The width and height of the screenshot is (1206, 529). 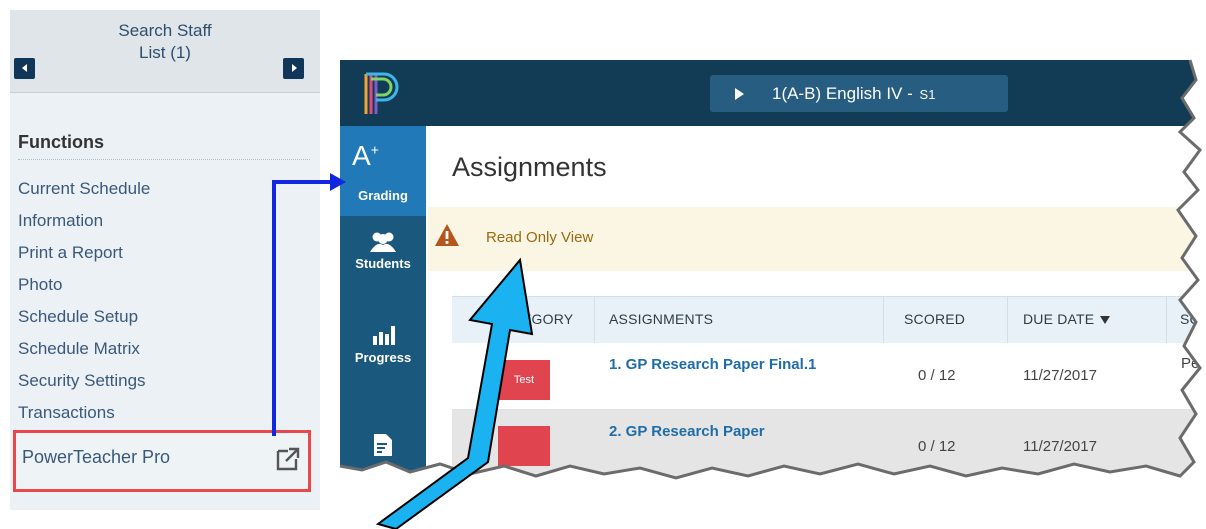 I want to click on category-badge, so click(x=524, y=446).